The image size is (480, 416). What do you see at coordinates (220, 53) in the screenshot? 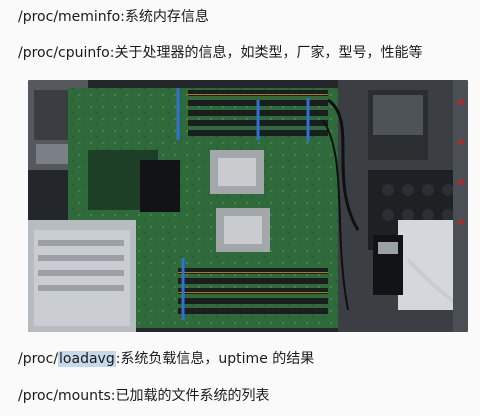
I see `cpuinfo-line: /proc/cpuinfo:关于处理器的信息，如类型，厂家，型号，性能等` at bounding box center [220, 53].